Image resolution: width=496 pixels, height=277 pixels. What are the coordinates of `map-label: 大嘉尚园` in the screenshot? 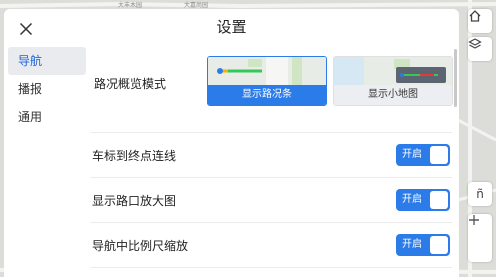 It's located at (196, 5).